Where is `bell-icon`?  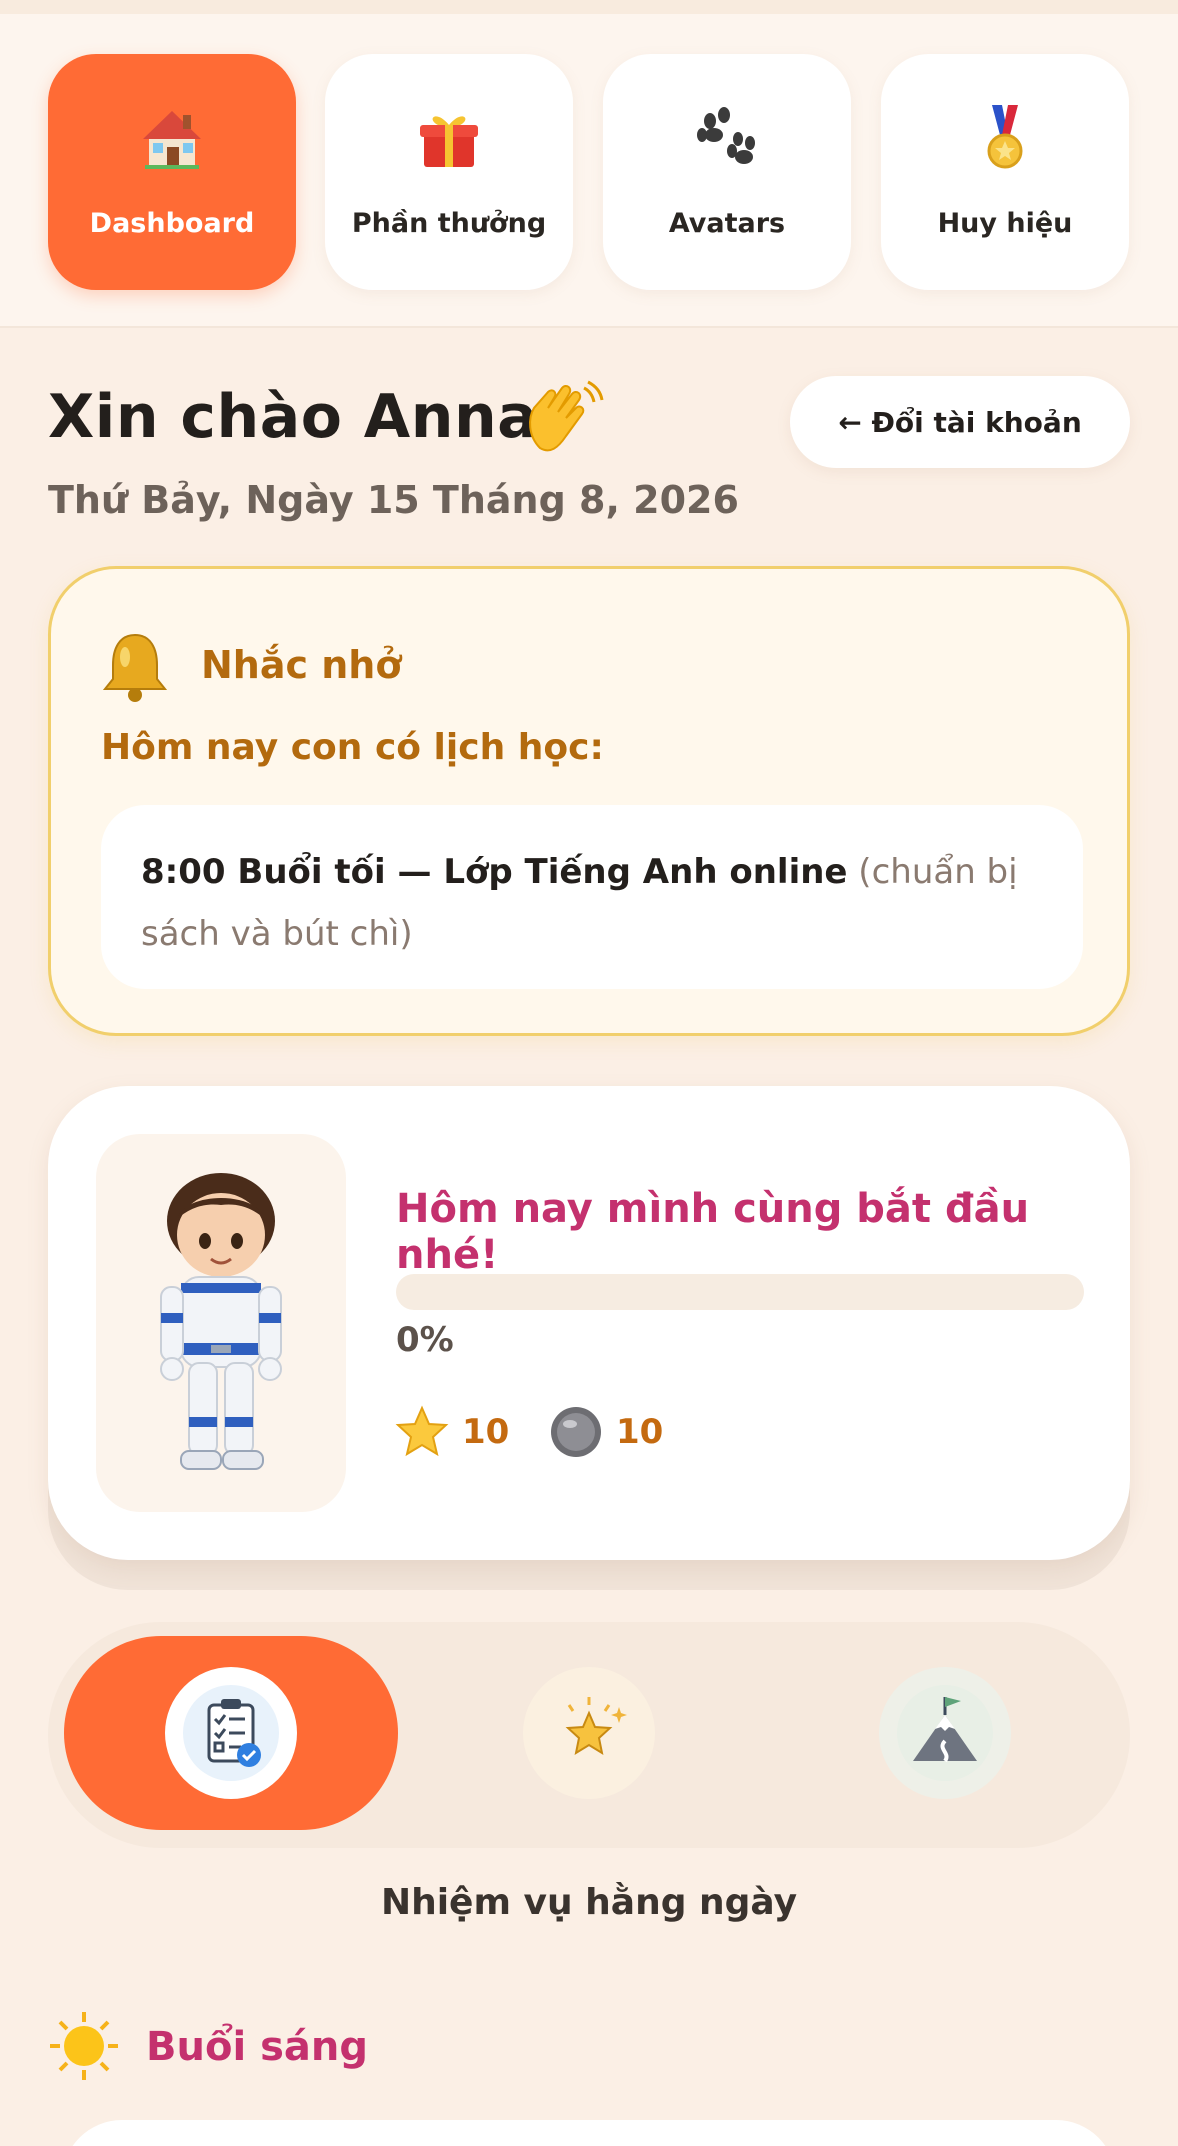 bell-icon is located at coordinates (135, 667).